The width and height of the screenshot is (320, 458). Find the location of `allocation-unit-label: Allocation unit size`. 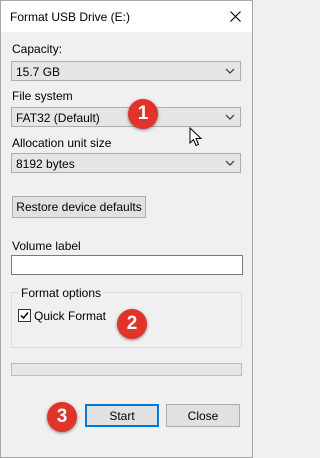

allocation-unit-label: Allocation unit size is located at coordinates (62, 143).